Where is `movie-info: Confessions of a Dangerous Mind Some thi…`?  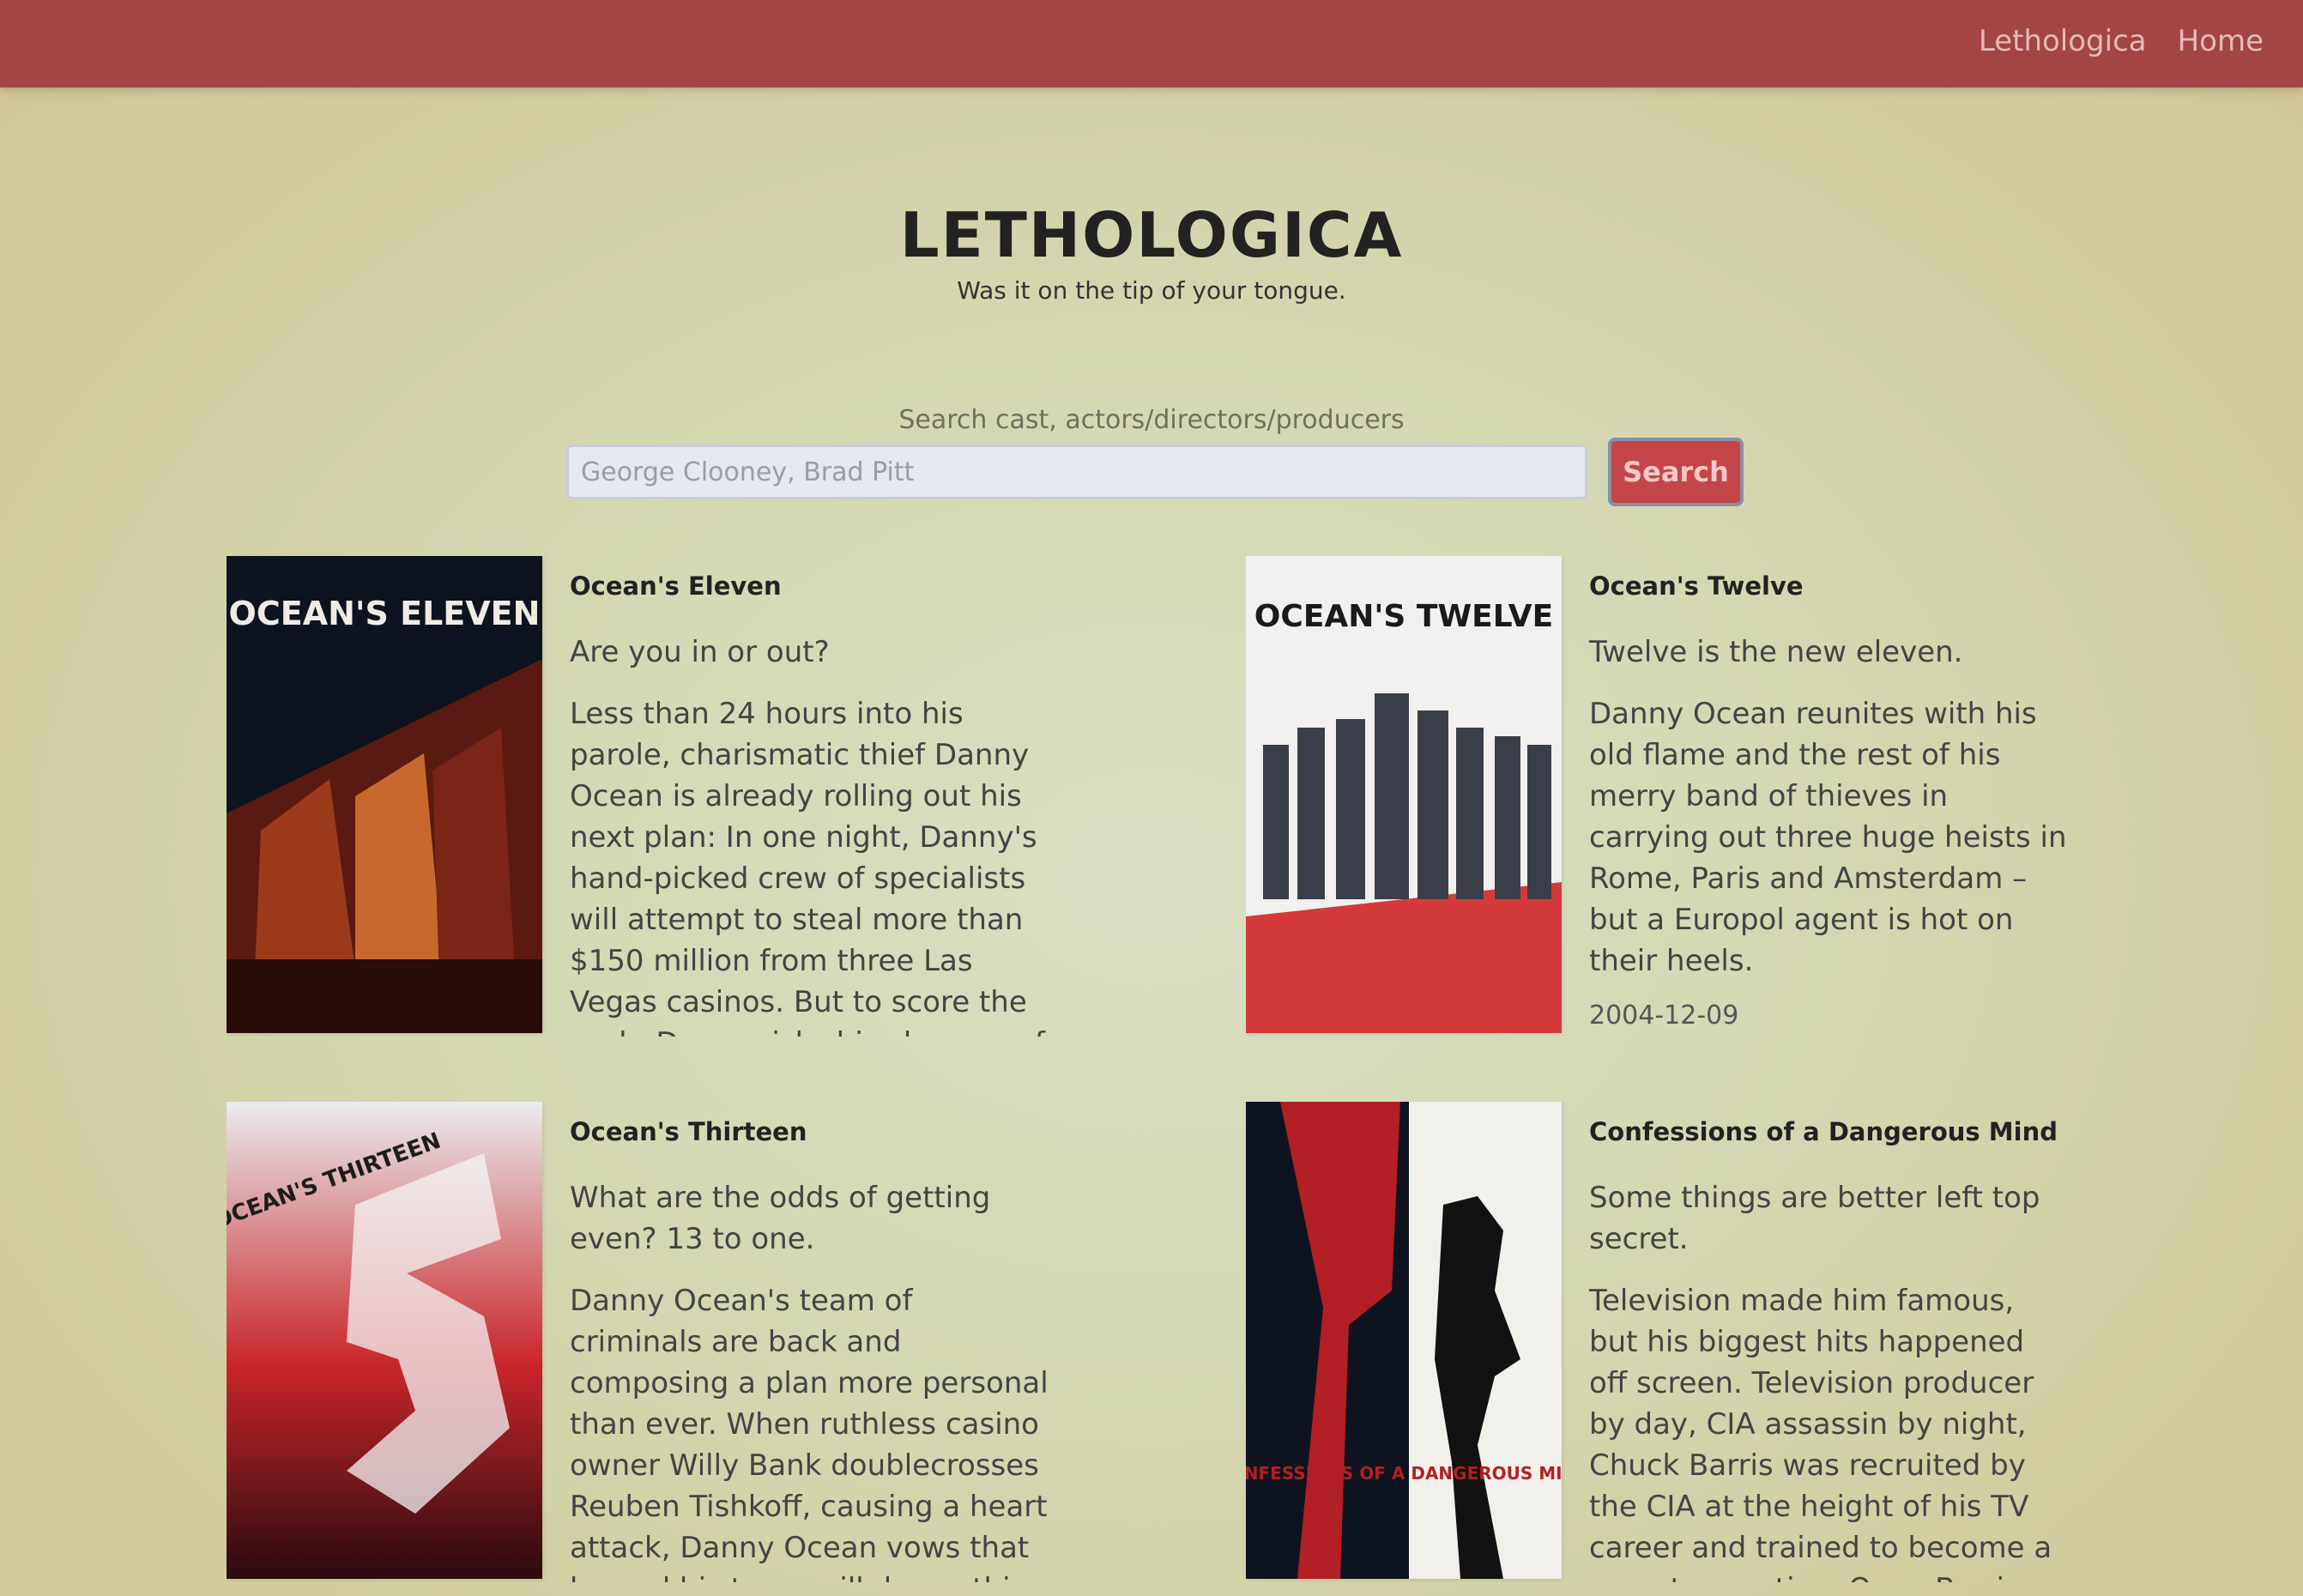 movie-info: Confessions of a Dangerous Mind Some thi… is located at coordinates (1829, 1349).